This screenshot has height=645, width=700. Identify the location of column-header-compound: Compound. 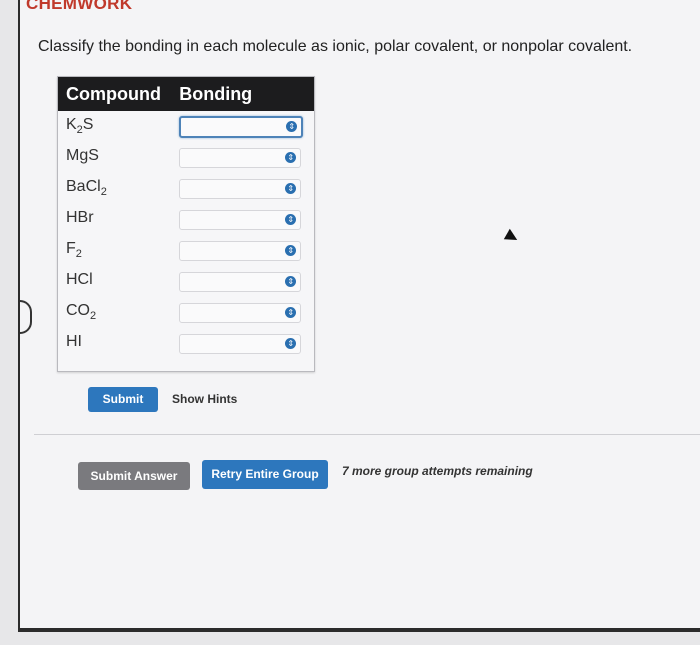
(114, 93).